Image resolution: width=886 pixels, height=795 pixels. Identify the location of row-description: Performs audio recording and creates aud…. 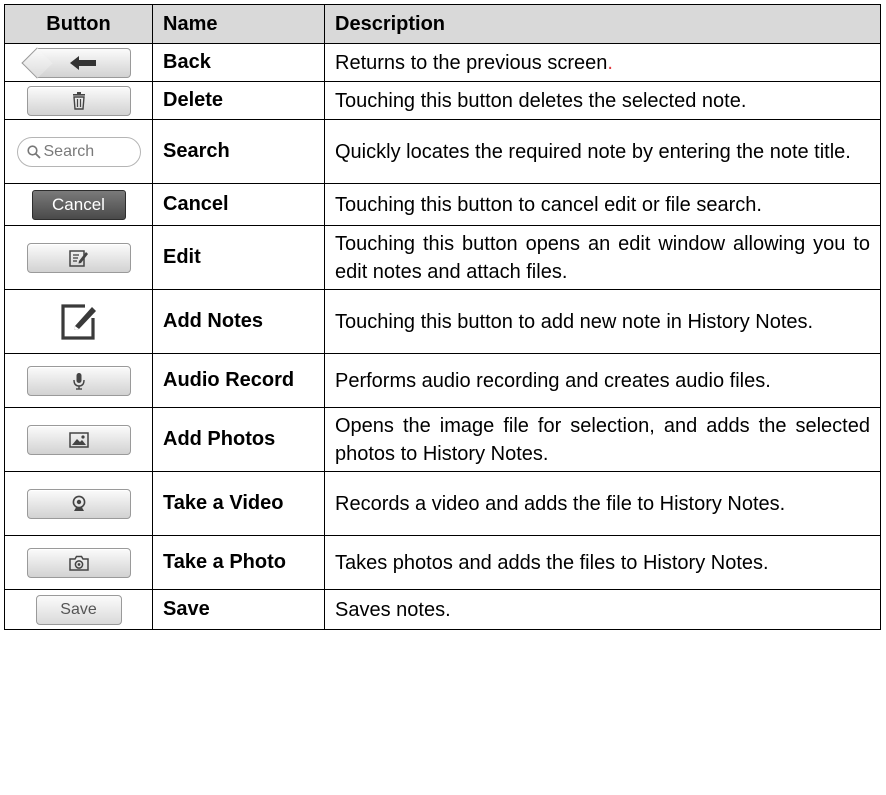
(602, 380).